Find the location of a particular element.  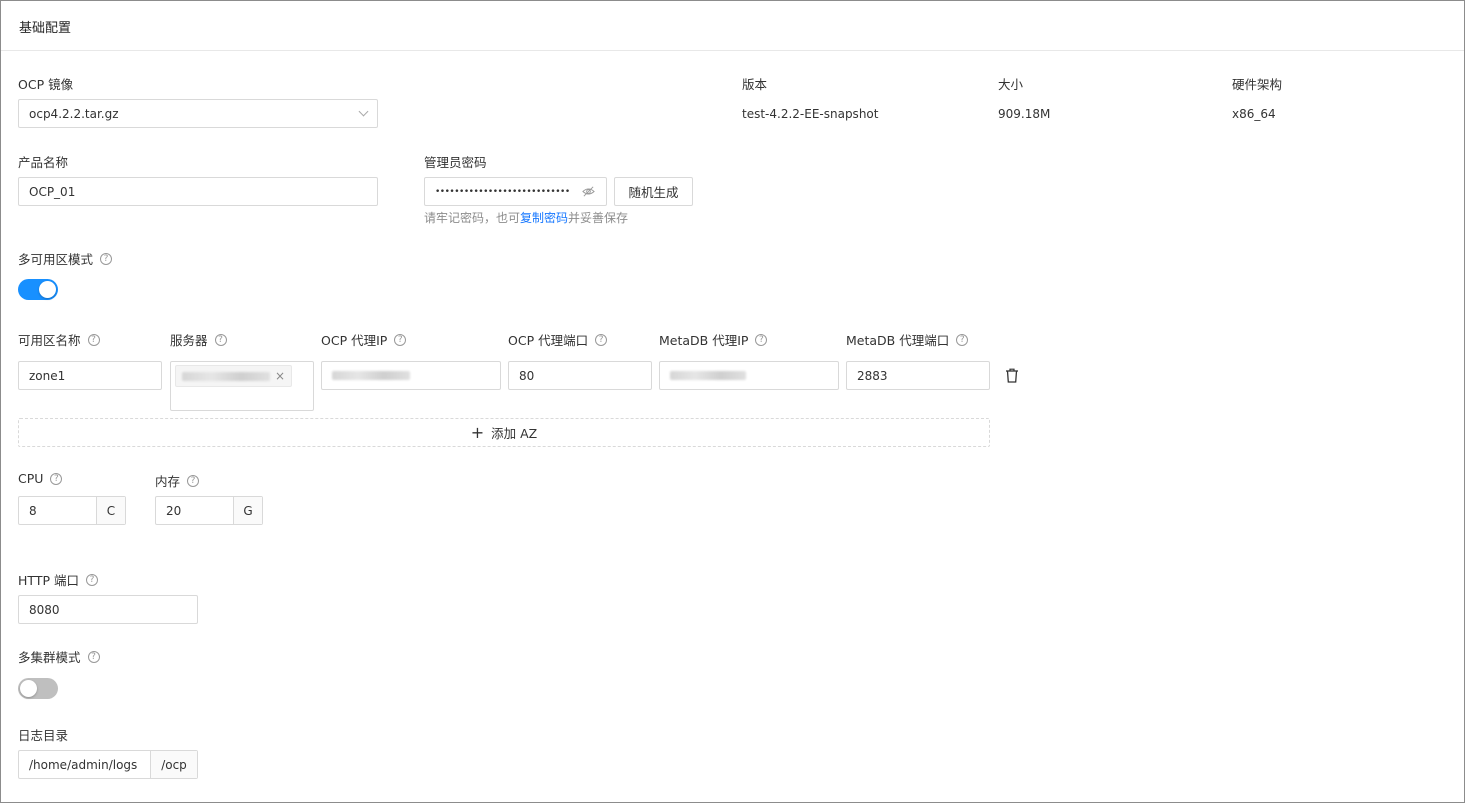

http-port-label: HTTP 端口? is located at coordinates (58, 579).